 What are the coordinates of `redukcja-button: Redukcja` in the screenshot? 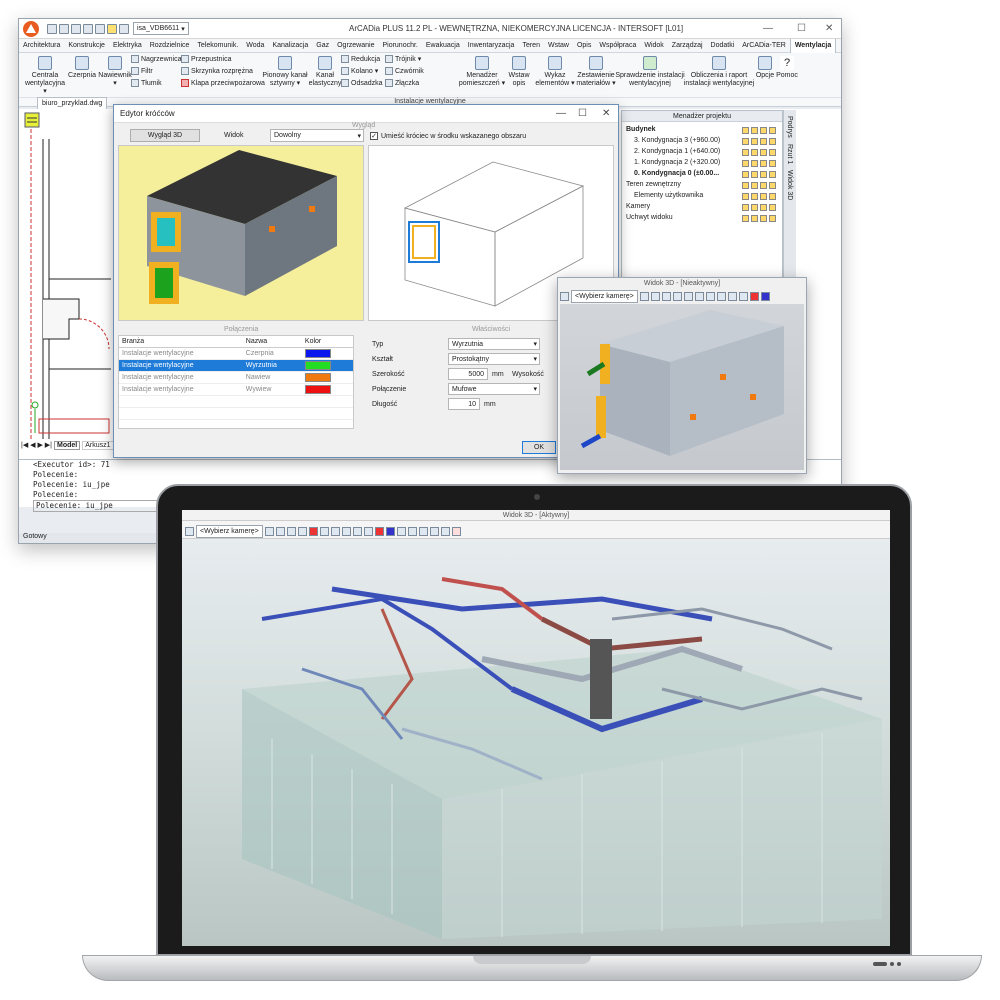 It's located at (360, 59).